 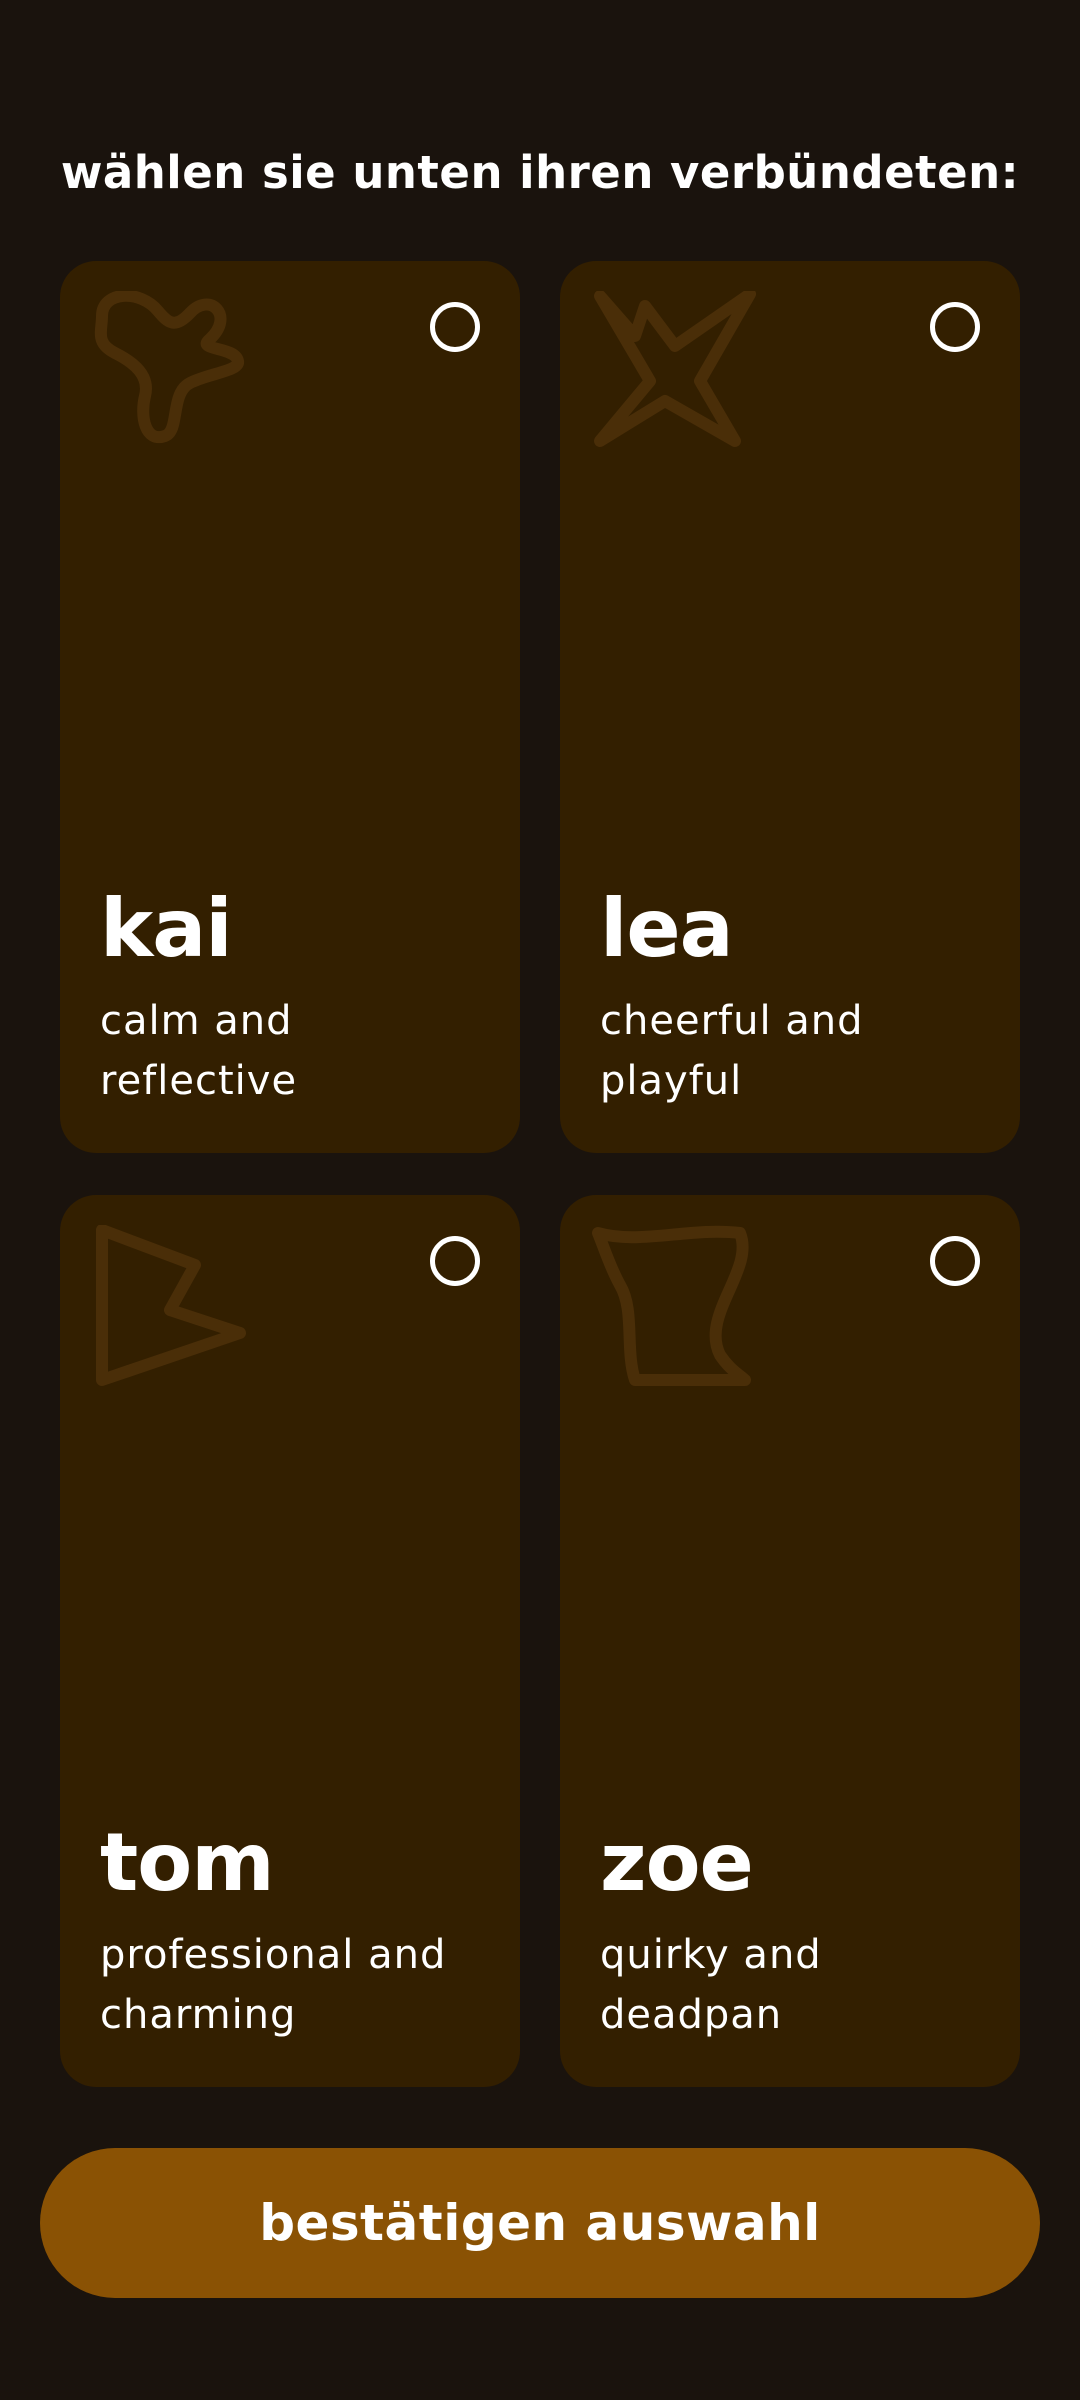 I want to click on triangle-shape-icon, so click(x=171, y=1305).